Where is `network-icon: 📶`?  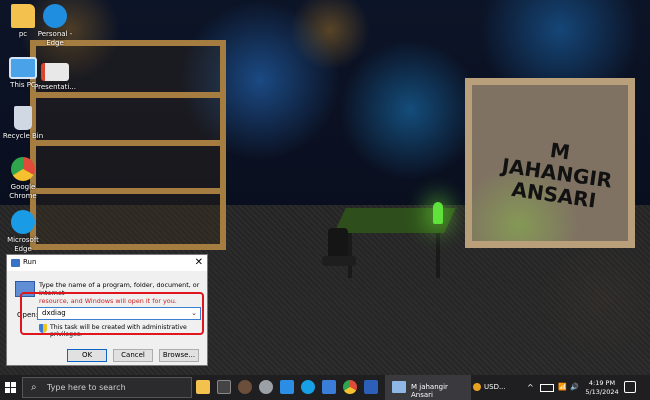
network-icon: 📶 is located at coordinates (562, 387).